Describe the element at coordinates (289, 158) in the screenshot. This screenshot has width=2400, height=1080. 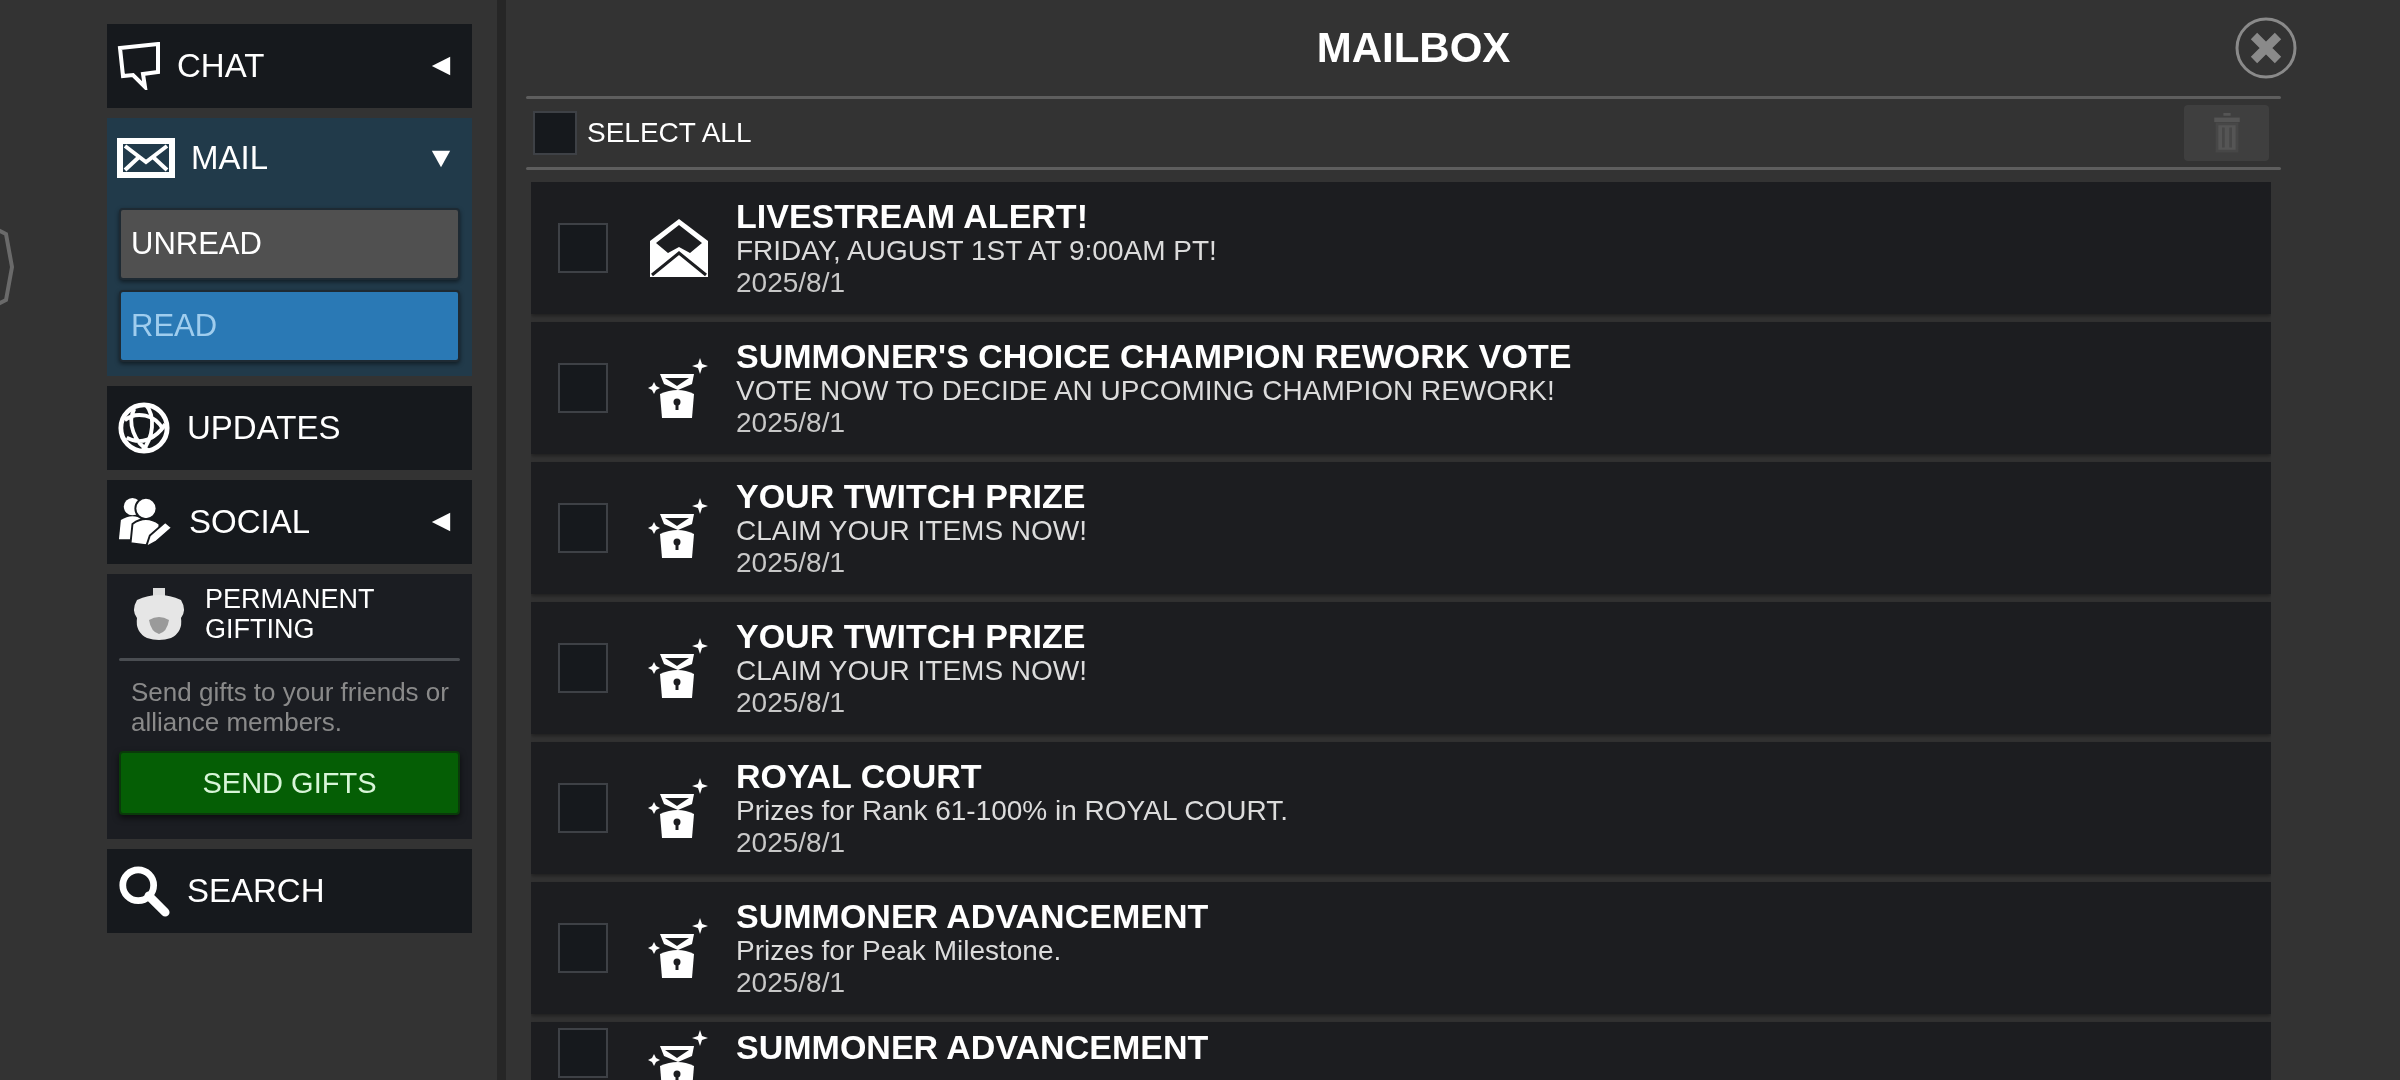
I see `mail-menu-item: MAIL` at that location.